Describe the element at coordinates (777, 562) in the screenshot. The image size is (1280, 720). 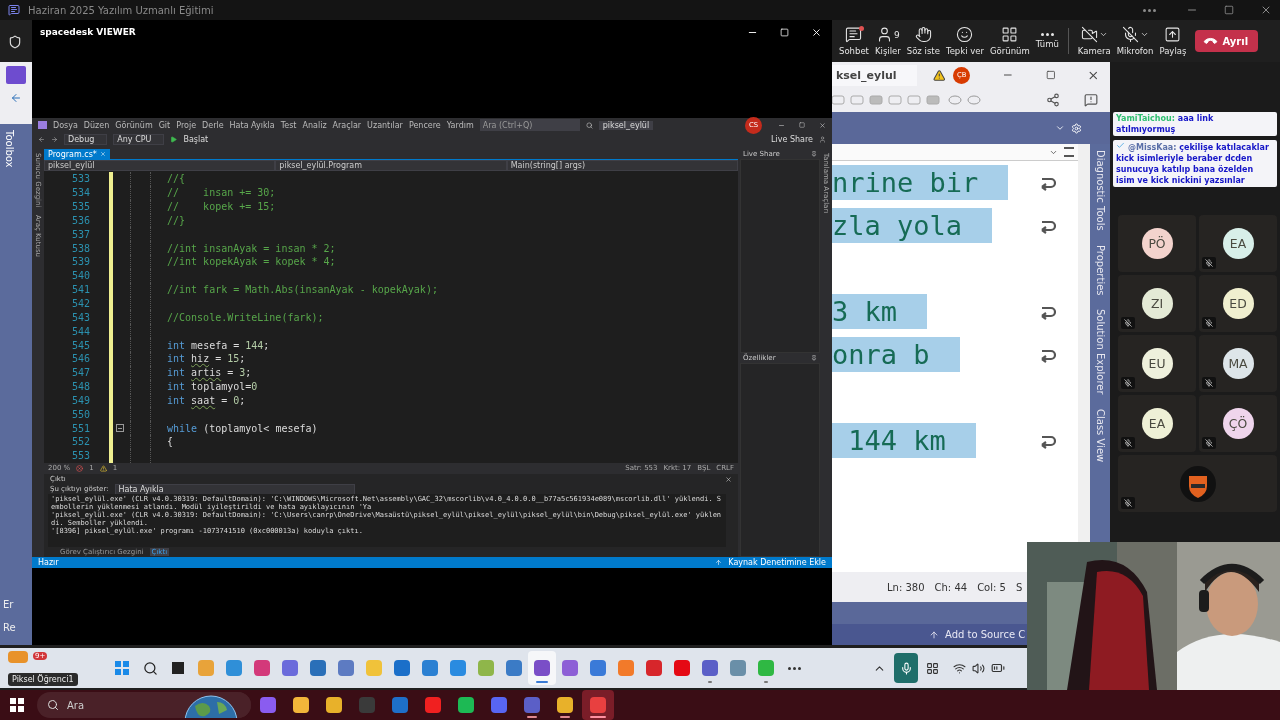
I see `source-control-link: Kaynak Denetimine Ekle` at that location.